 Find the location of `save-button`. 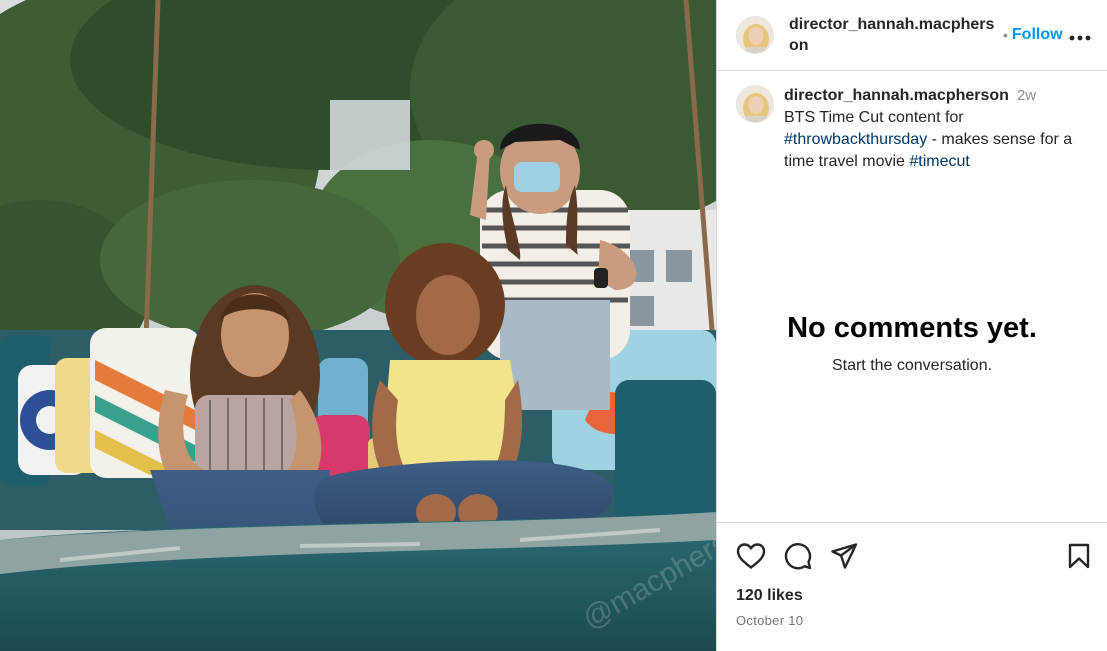

save-button is located at coordinates (1079, 558).